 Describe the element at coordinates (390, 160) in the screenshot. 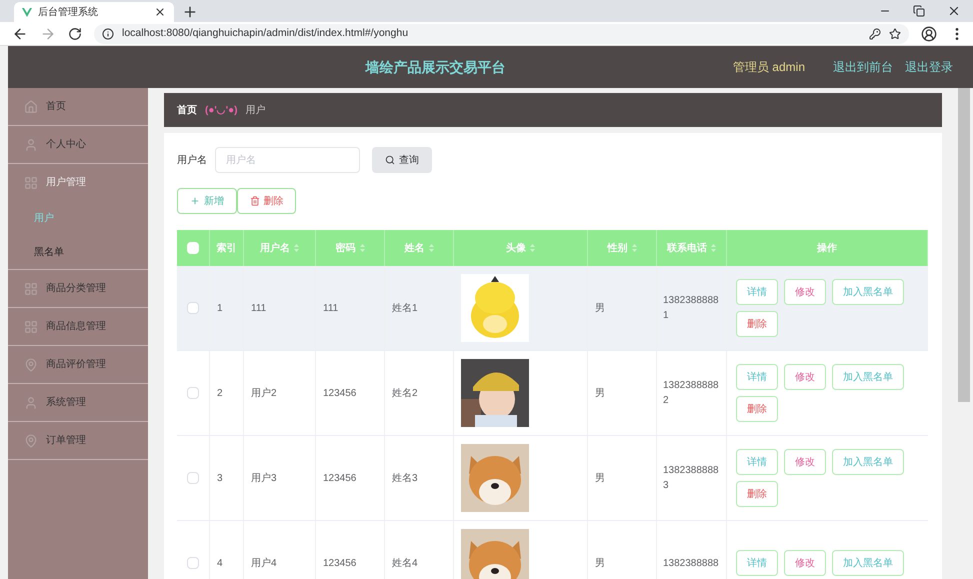

I see `search-icon` at that location.